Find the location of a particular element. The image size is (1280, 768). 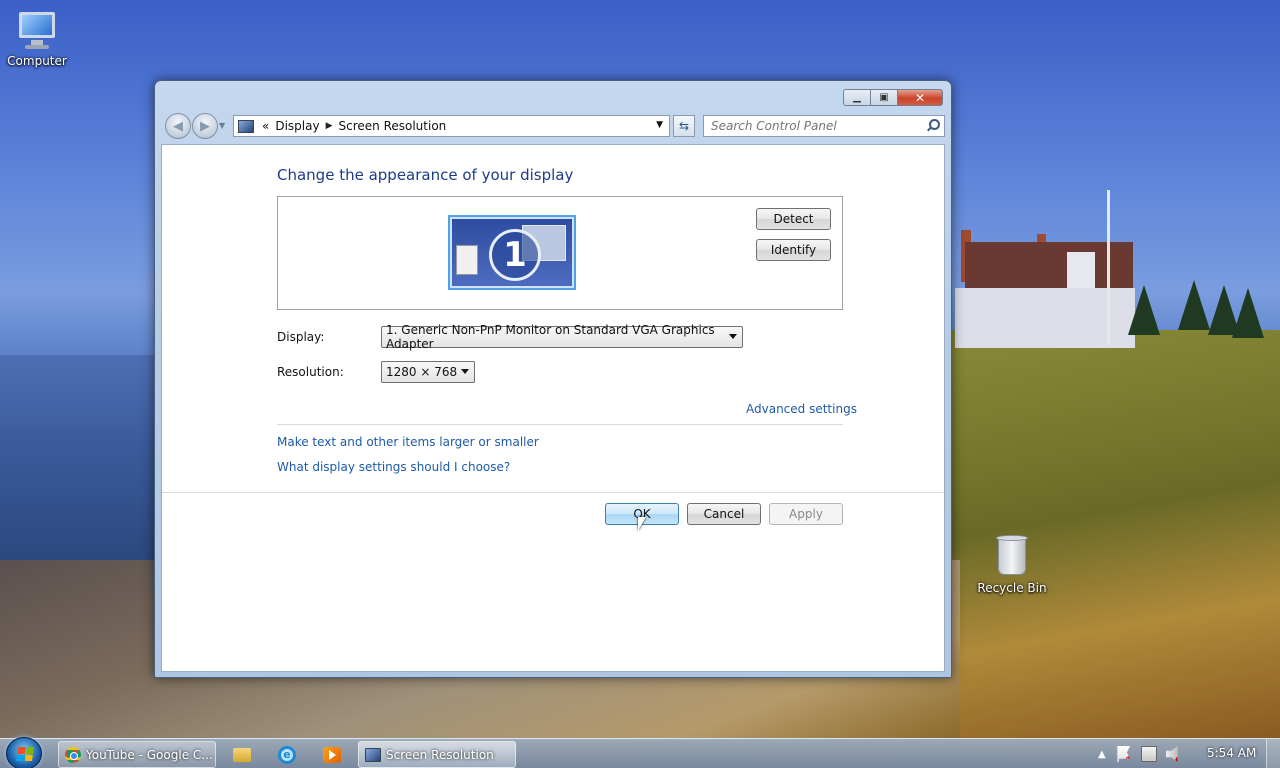

recycle-bin-icon is located at coordinates (1012, 555).